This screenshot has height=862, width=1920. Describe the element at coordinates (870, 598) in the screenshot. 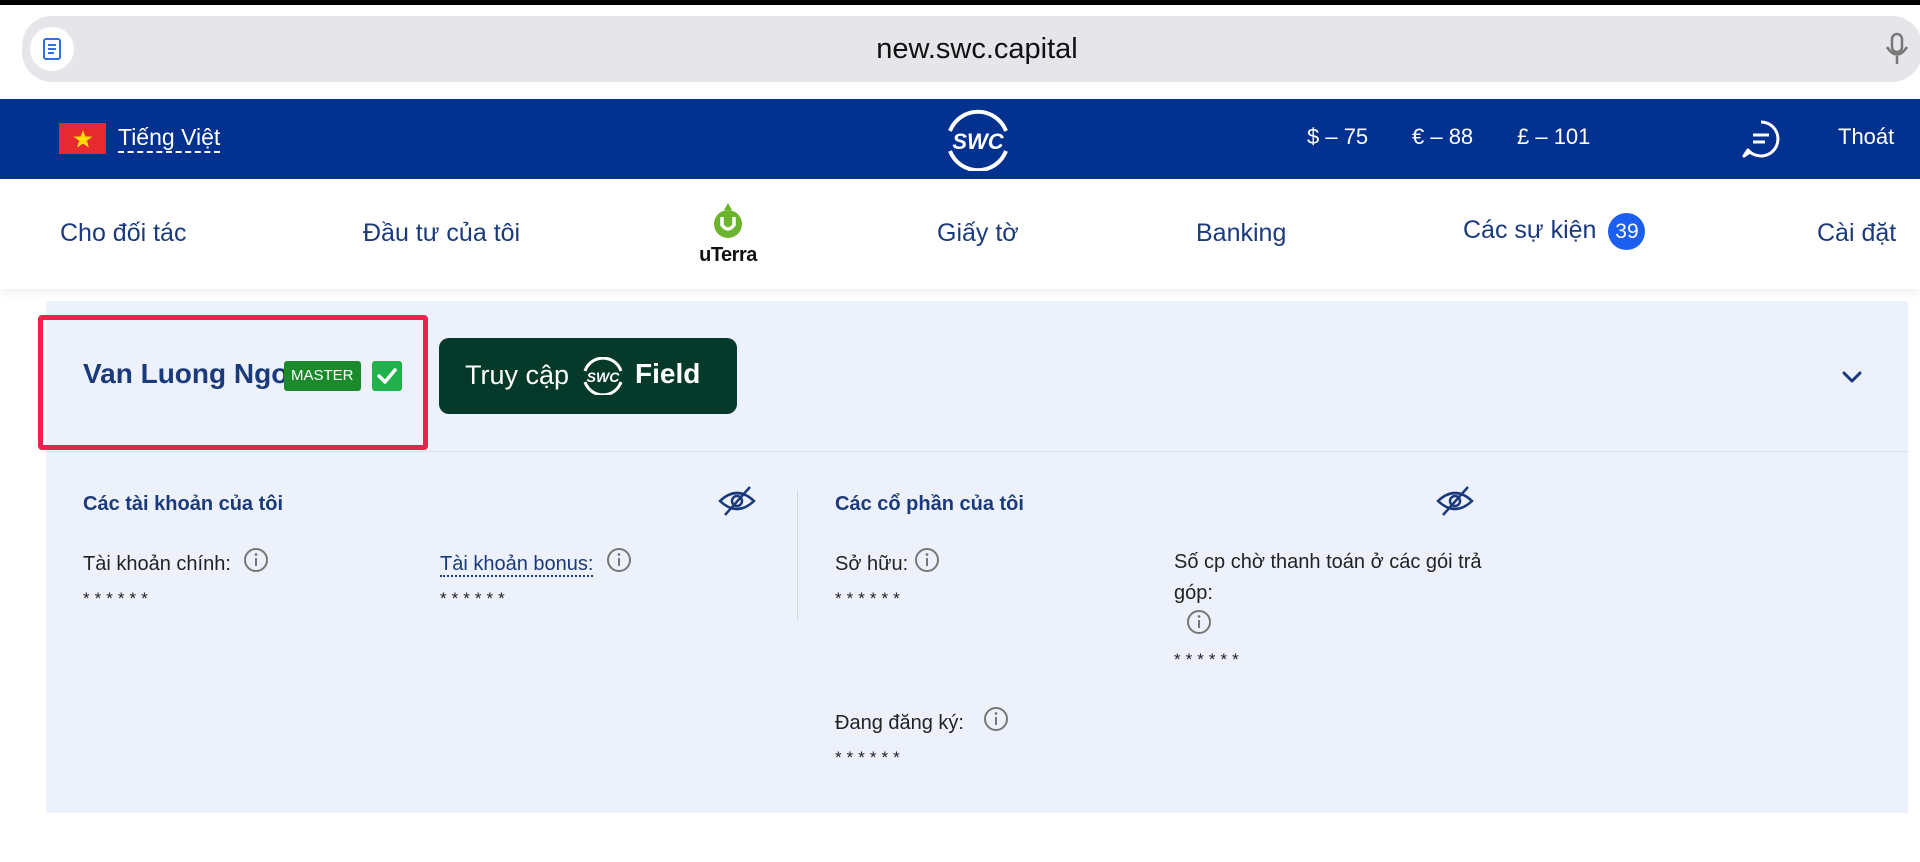

I see `owned-shares-value: ******` at that location.